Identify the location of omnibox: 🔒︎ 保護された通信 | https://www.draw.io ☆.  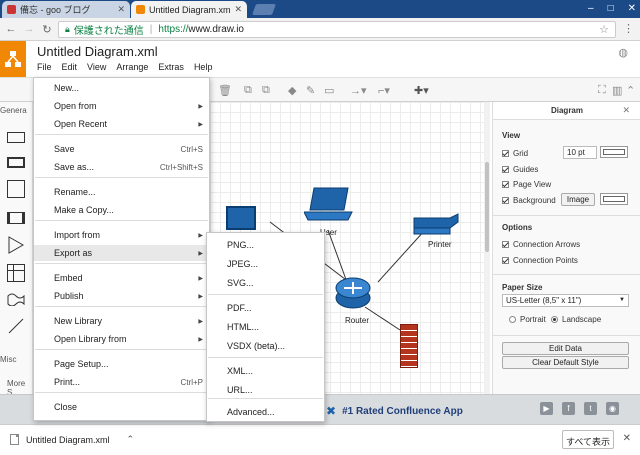
(337, 29).